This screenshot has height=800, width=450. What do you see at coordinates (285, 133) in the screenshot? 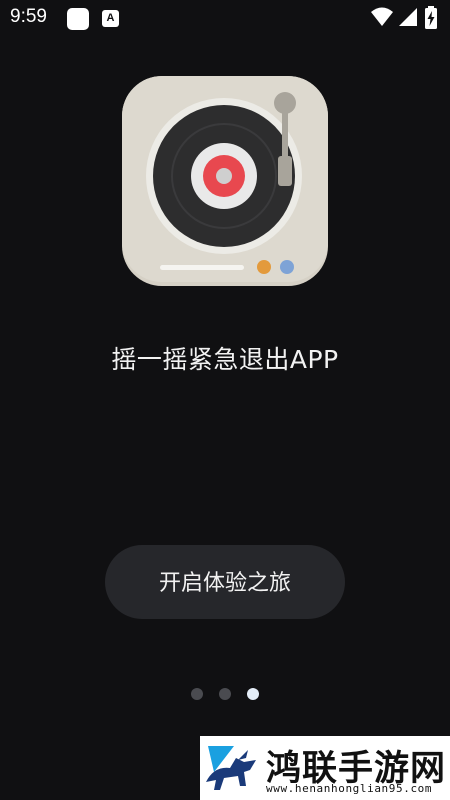
I see `tonearm` at bounding box center [285, 133].